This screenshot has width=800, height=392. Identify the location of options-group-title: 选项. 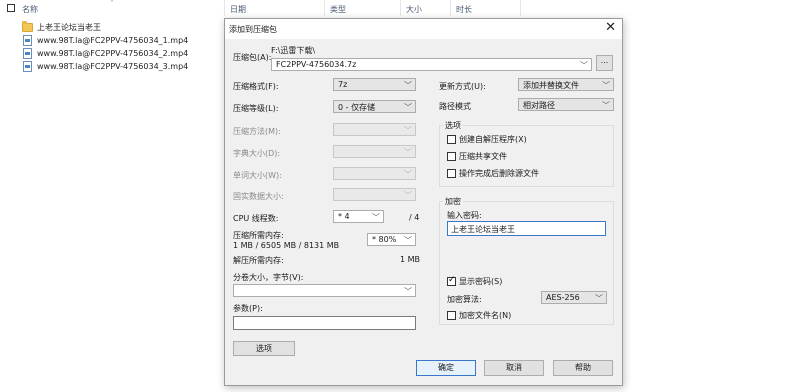
(453, 125).